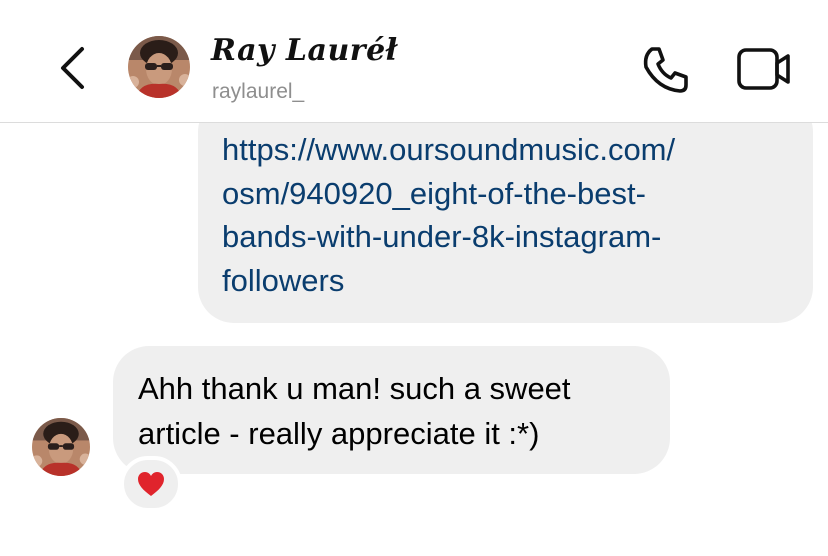 This screenshot has height=556, width=828. I want to click on shared-link-line: followers, so click(505, 281).